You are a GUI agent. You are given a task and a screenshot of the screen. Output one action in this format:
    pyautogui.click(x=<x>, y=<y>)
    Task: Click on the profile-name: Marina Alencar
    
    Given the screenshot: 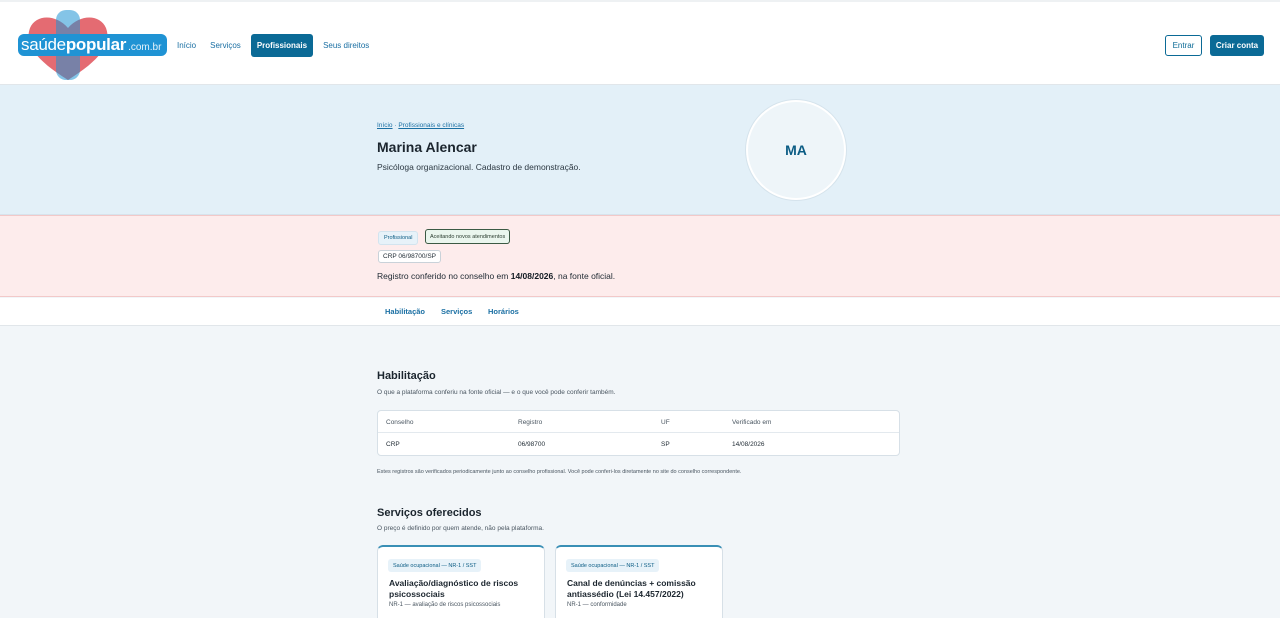 What is the action you would take?
    pyautogui.click(x=427, y=147)
    